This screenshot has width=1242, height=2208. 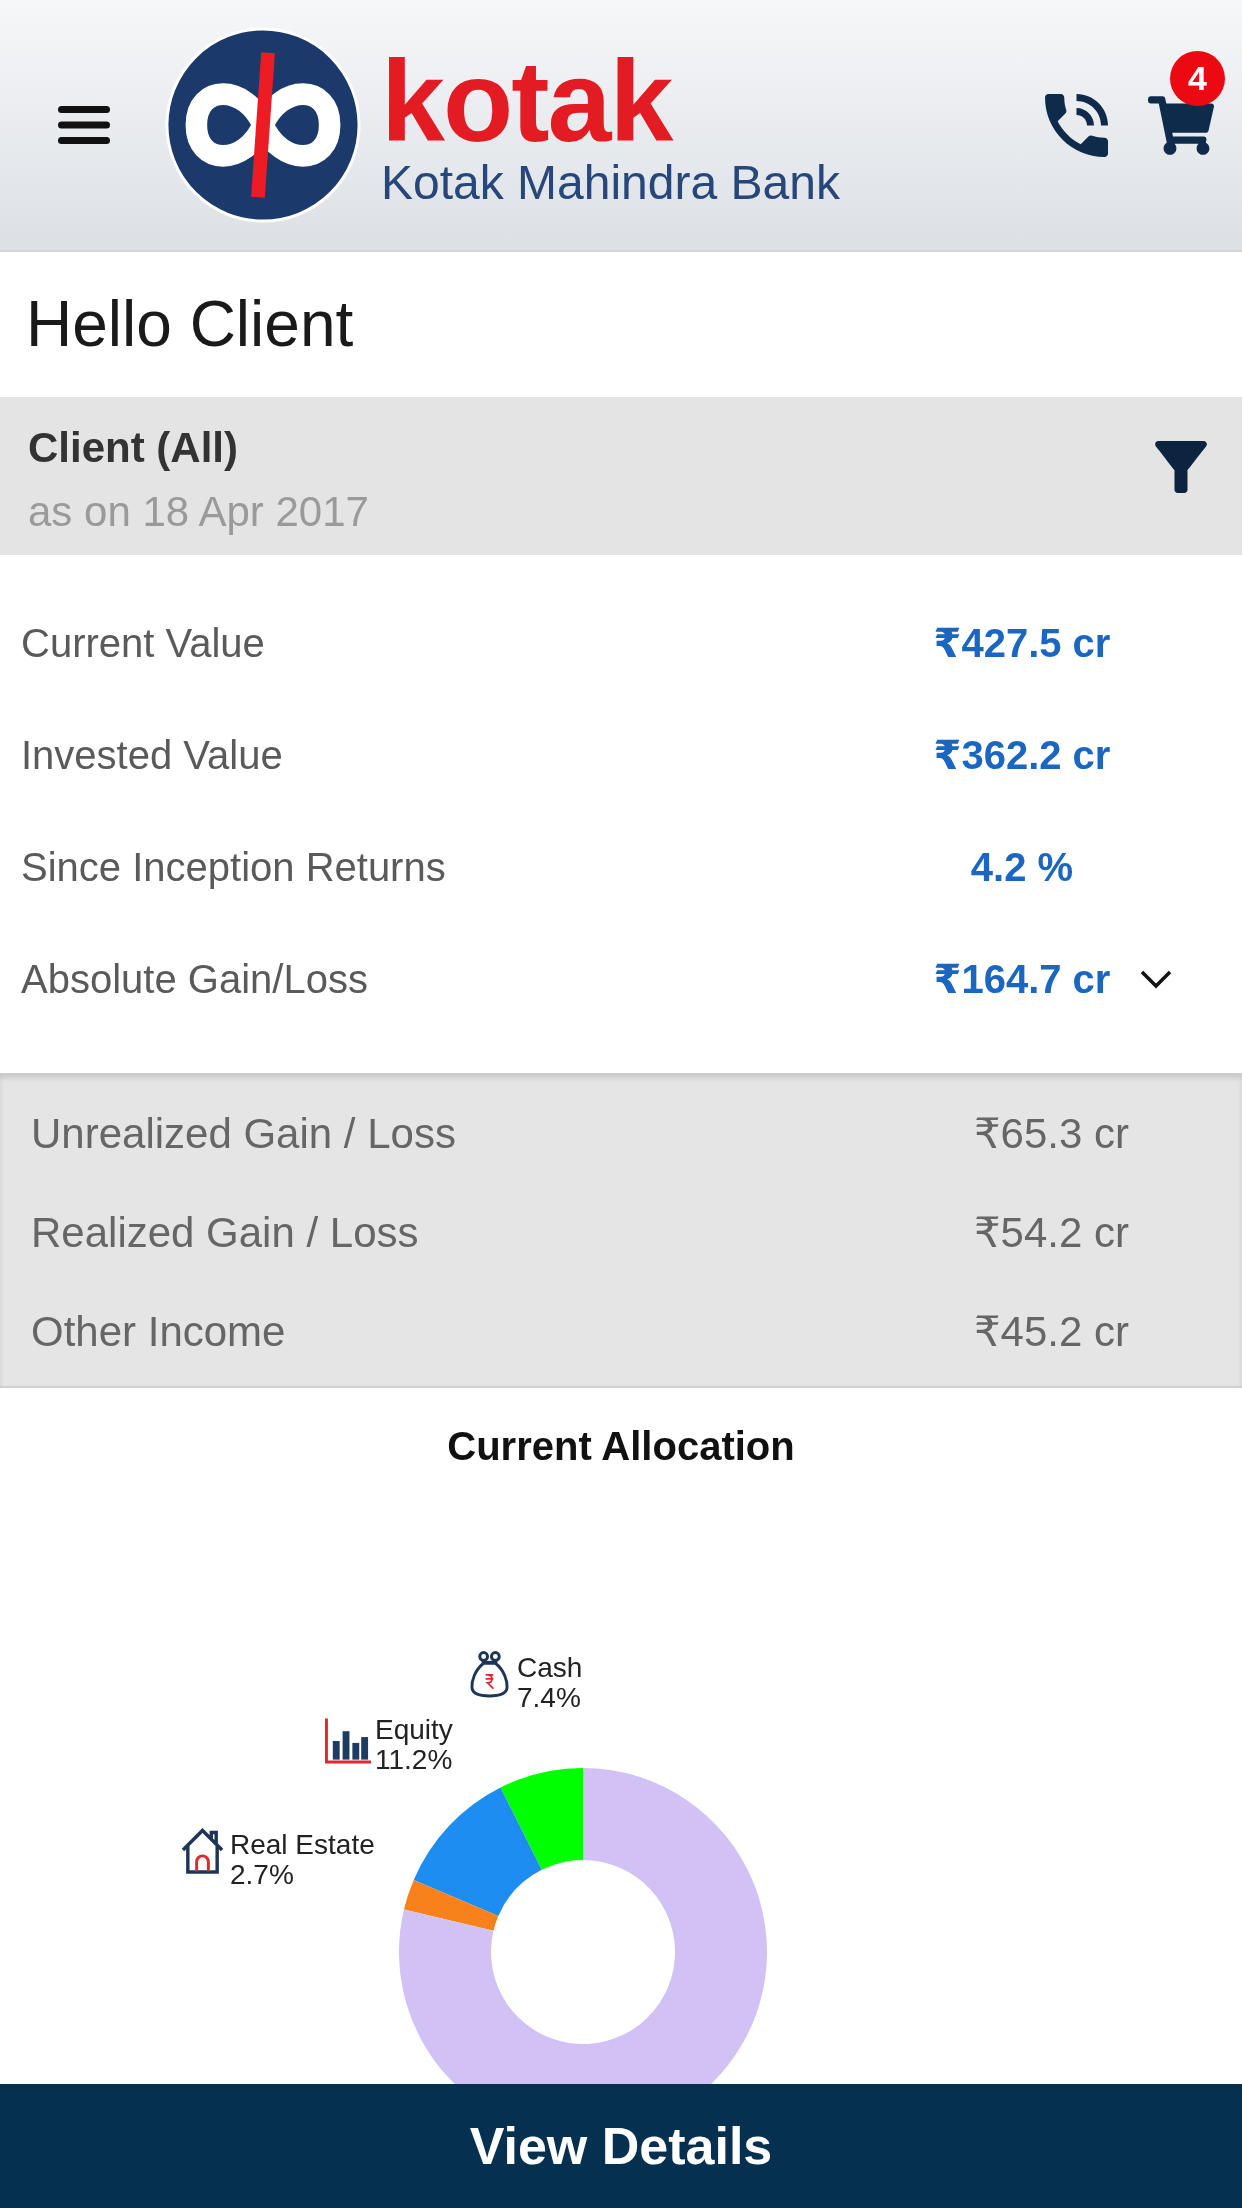 I want to click on category-label: Equity, so click(x=414, y=1729).